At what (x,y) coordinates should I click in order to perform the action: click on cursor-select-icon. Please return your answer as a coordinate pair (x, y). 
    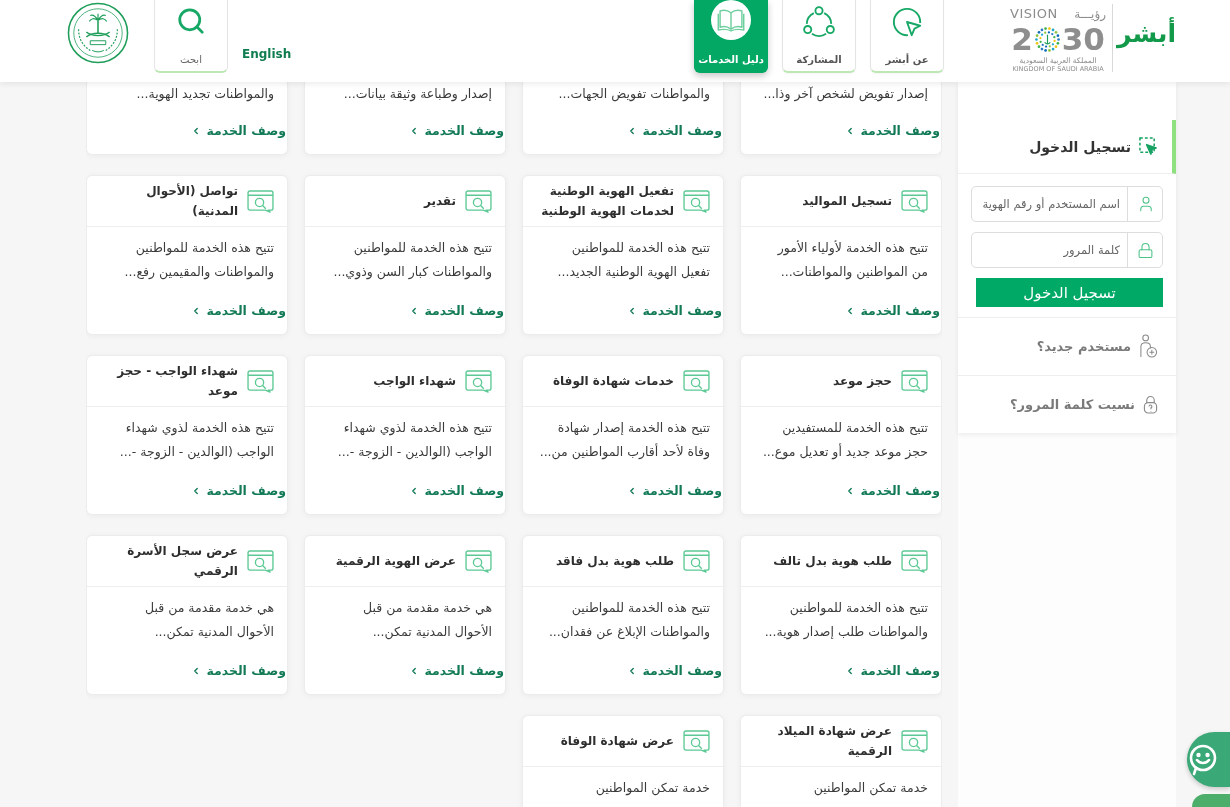
    Looking at the image, I should click on (1148, 146).